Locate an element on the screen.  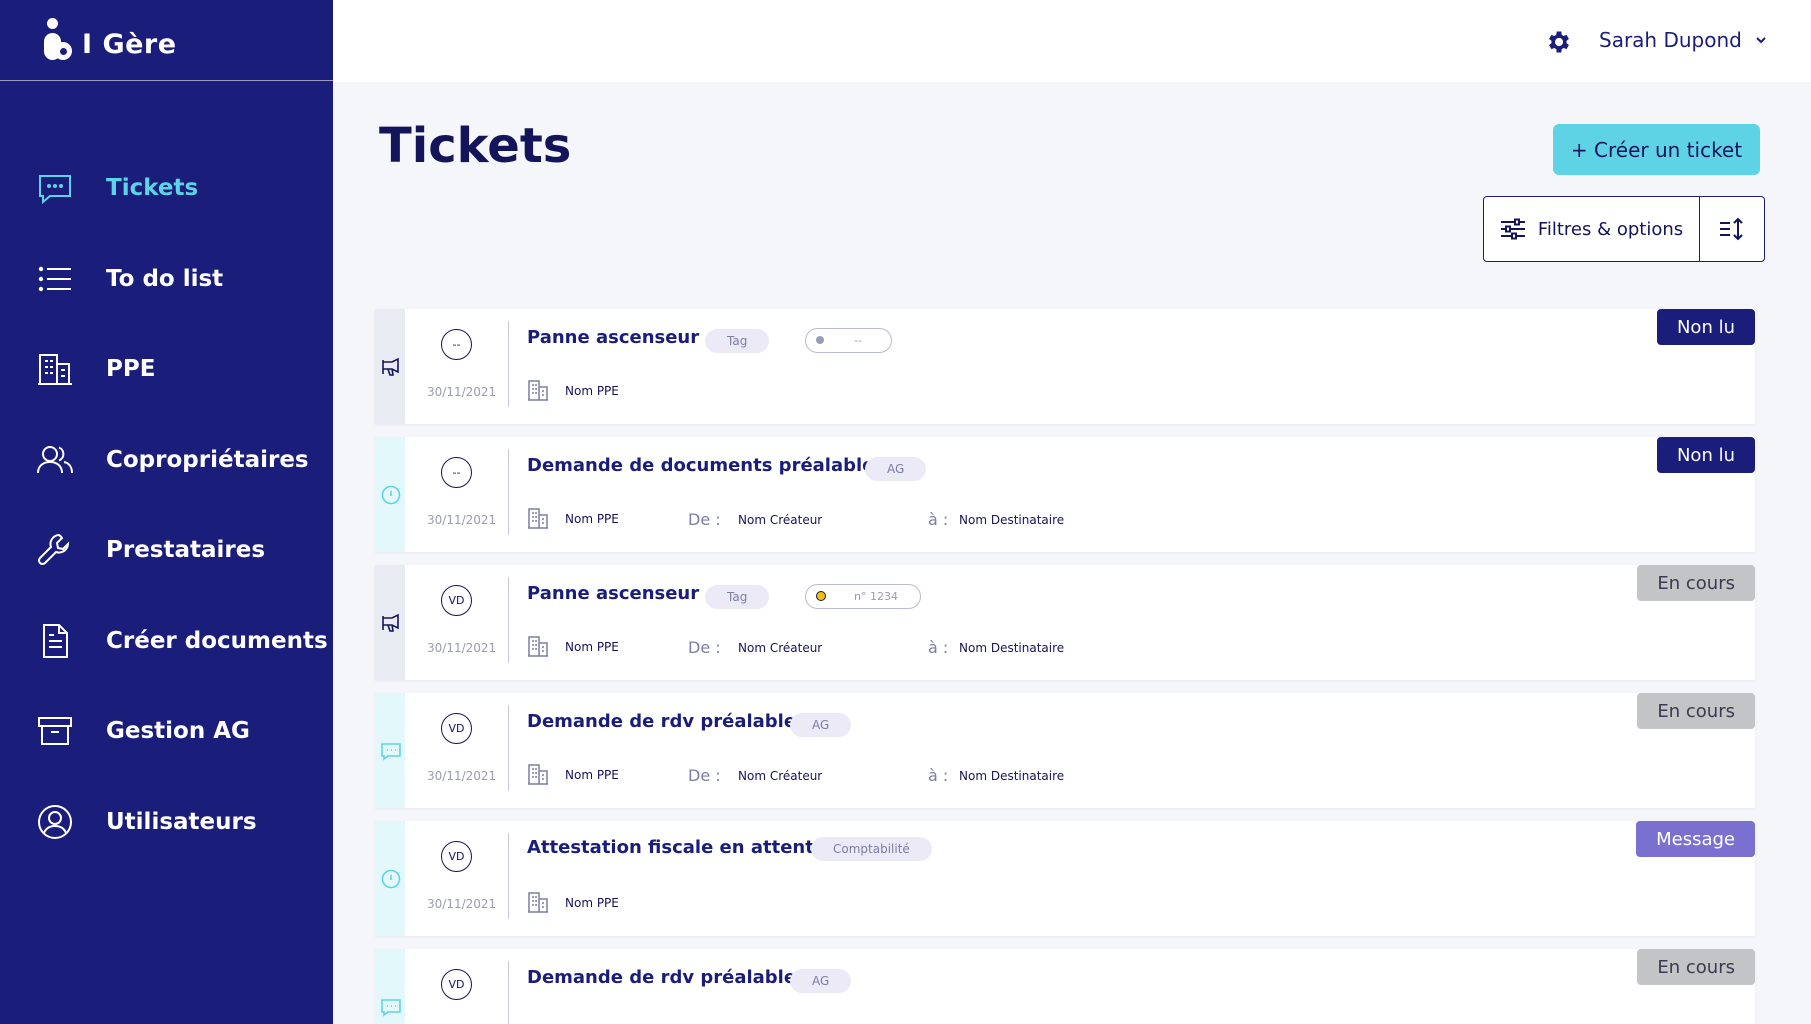
wrench-icon is located at coordinates (53, 550).